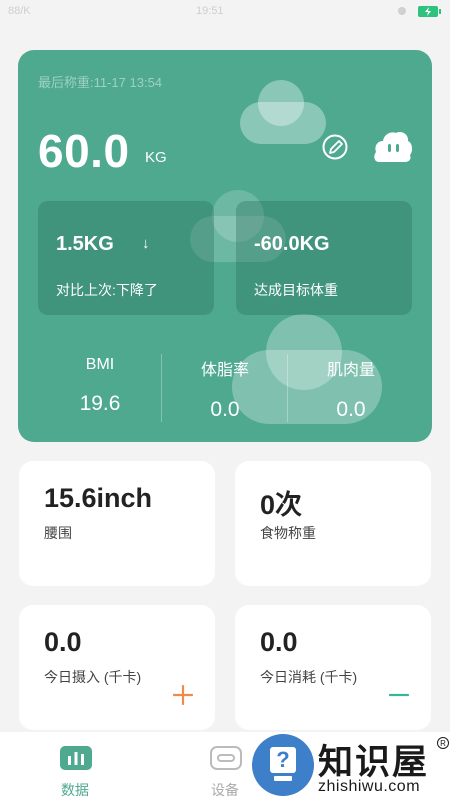 Image resolution: width=450 pixels, height=800 pixels. Describe the element at coordinates (100, 364) in the screenshot. I see `metric-label: BMI` at that location.